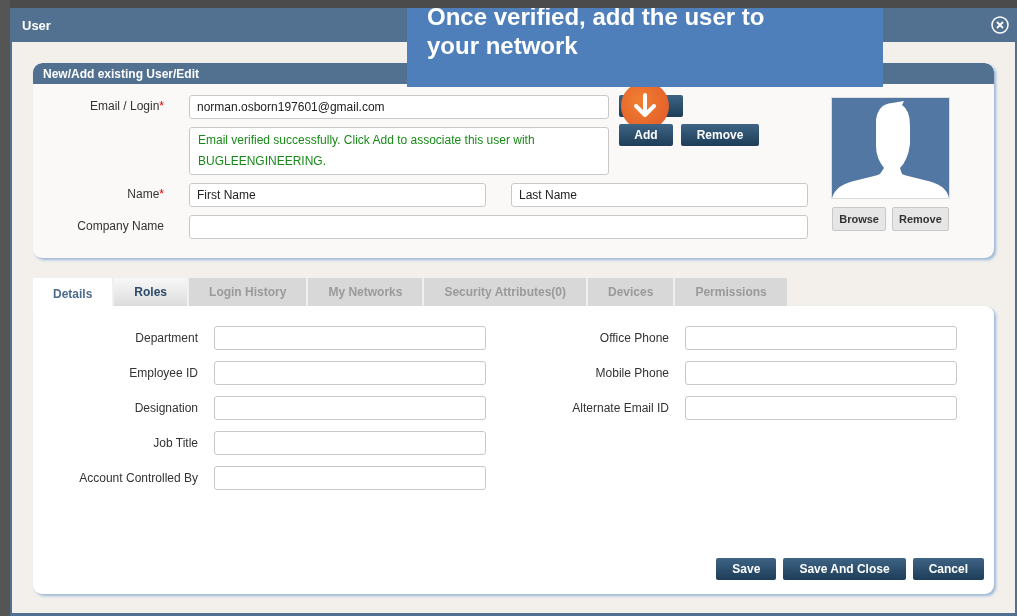  I want to click on window-title: User, so click(36, 25).